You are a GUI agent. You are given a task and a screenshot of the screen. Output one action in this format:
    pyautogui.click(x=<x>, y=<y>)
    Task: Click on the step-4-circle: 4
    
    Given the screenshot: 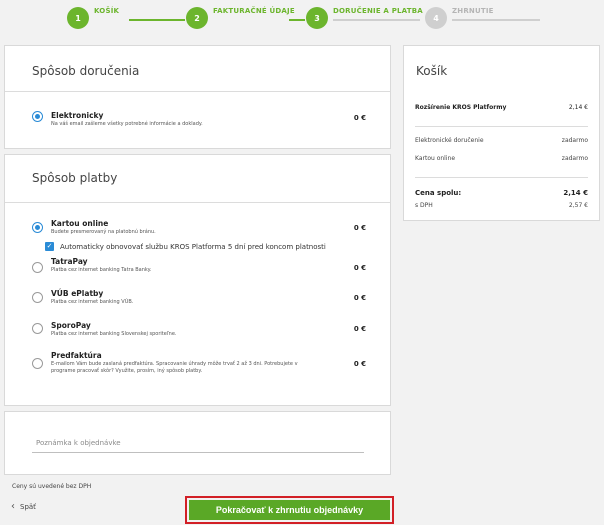 What is the action you would take?
    pyautogui.click(x=436, y=18)
    